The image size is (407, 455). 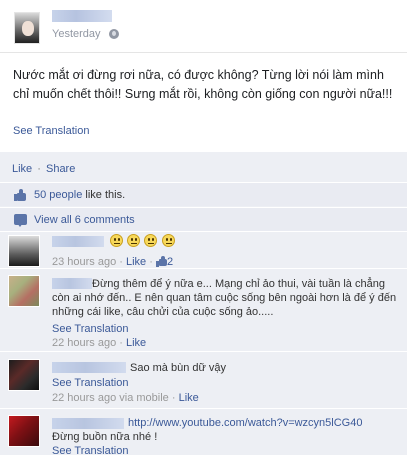 What do you see at coordinates (104, 195) in the screenshot?
I see `likes-suffix: like this.` at bounding box center [104, 195].